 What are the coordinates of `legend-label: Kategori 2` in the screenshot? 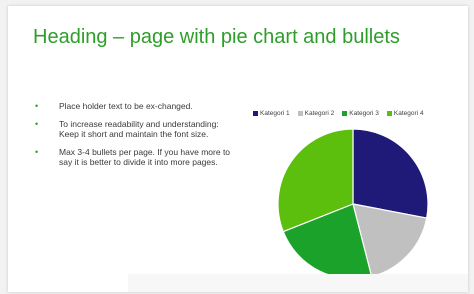 It's located at (319, 113).